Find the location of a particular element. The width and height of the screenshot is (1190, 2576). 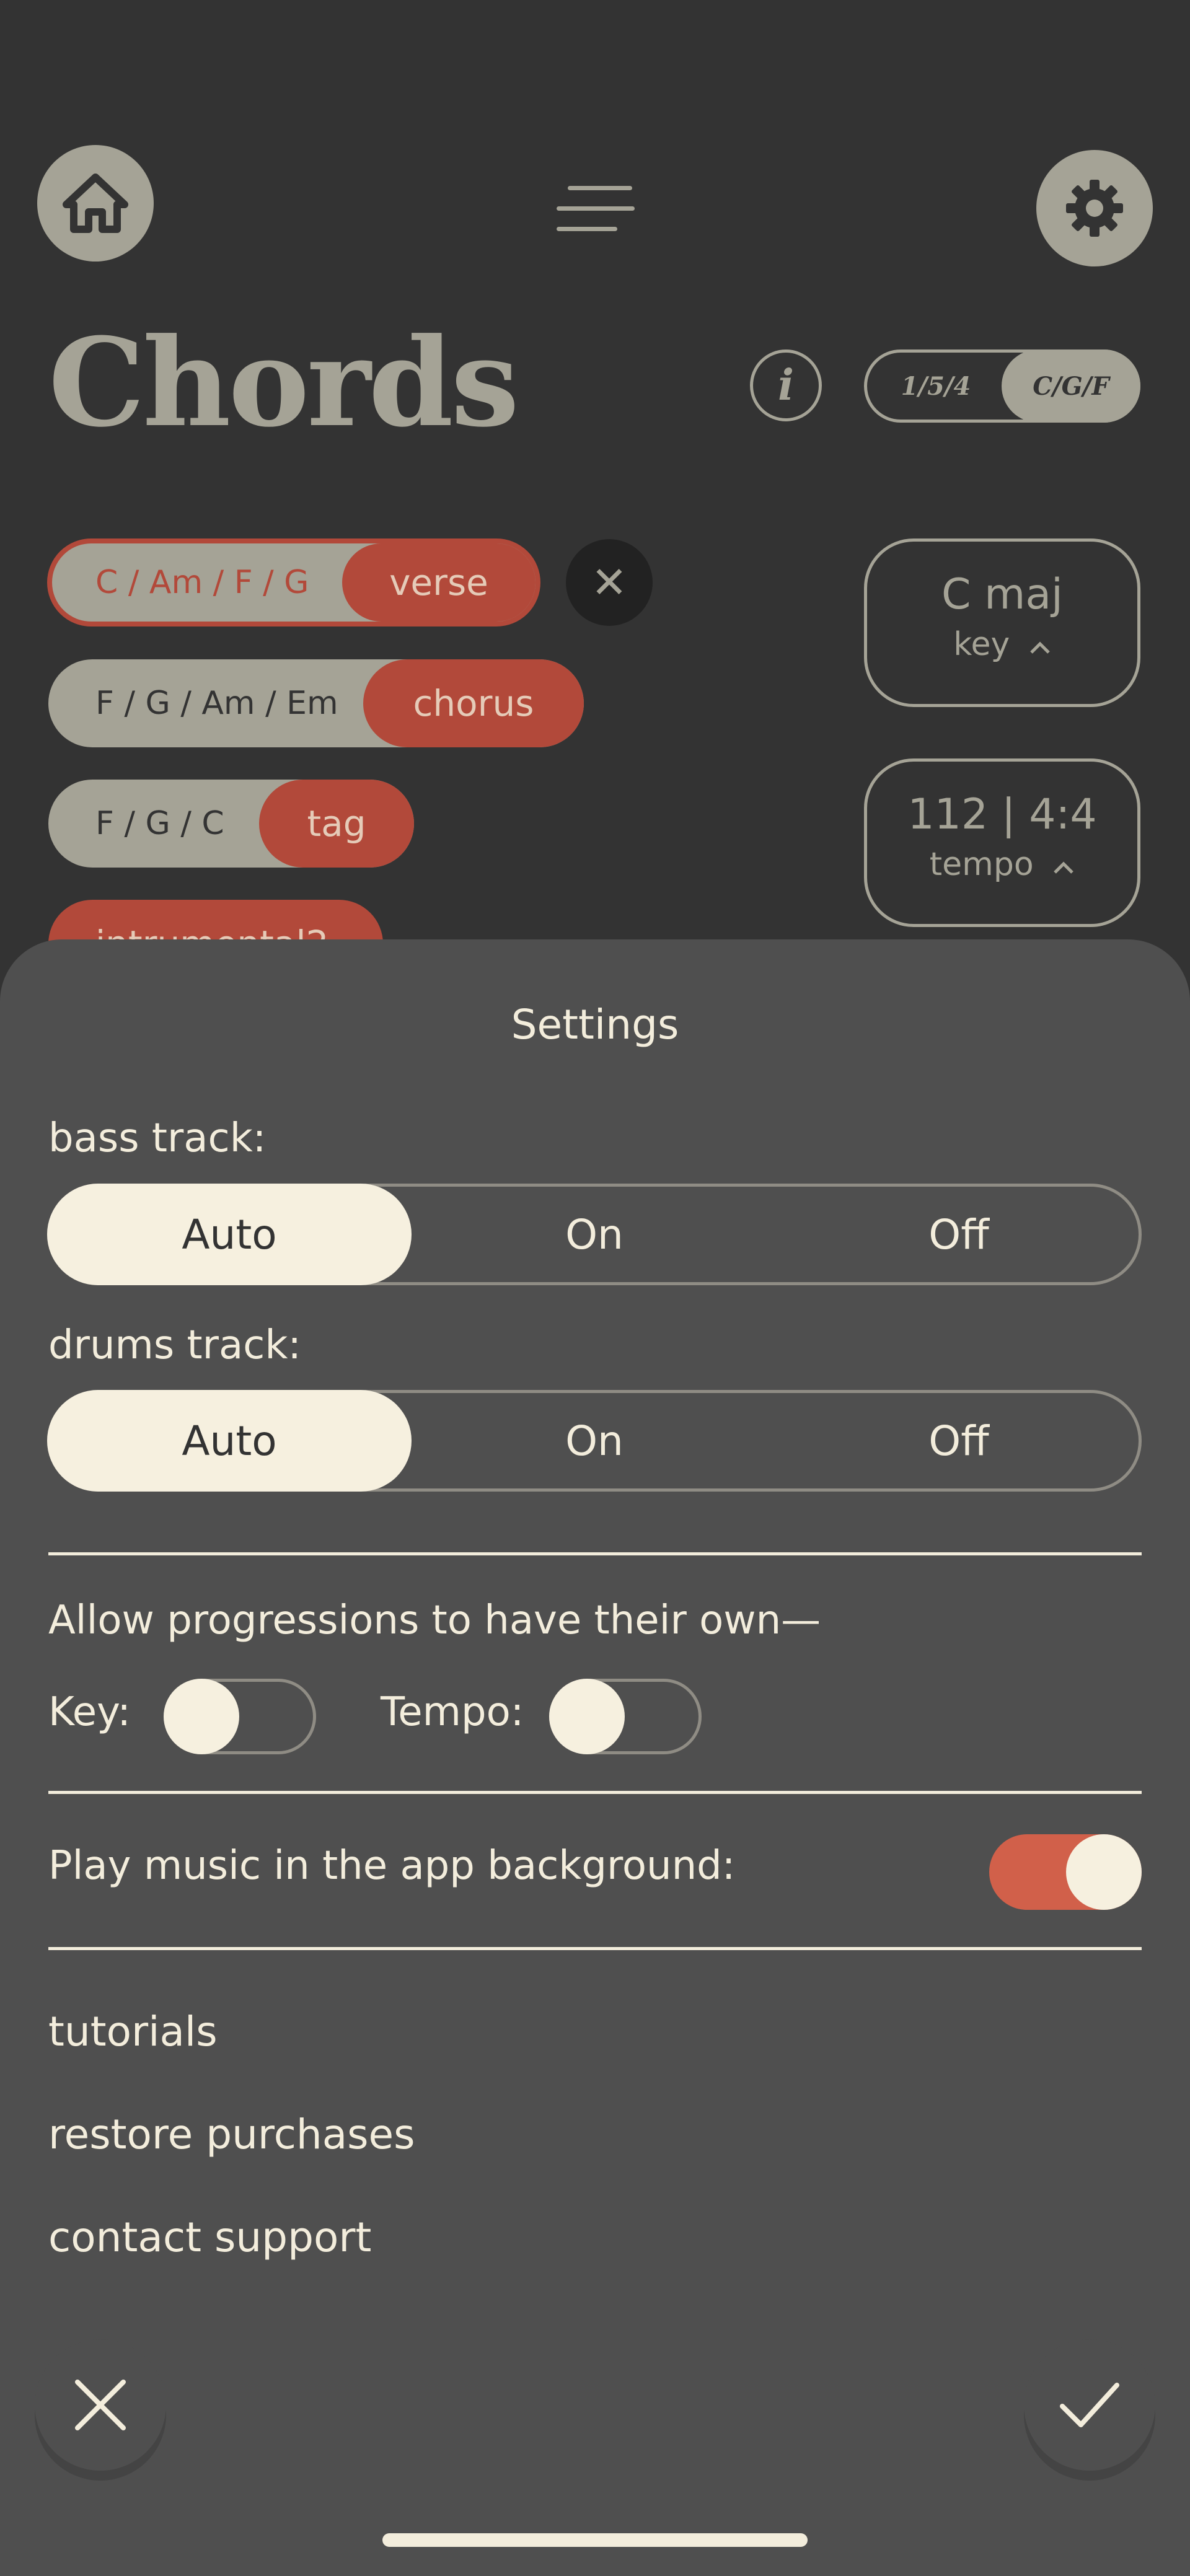

tempo-toggle is located at coordinates (625, 1716).